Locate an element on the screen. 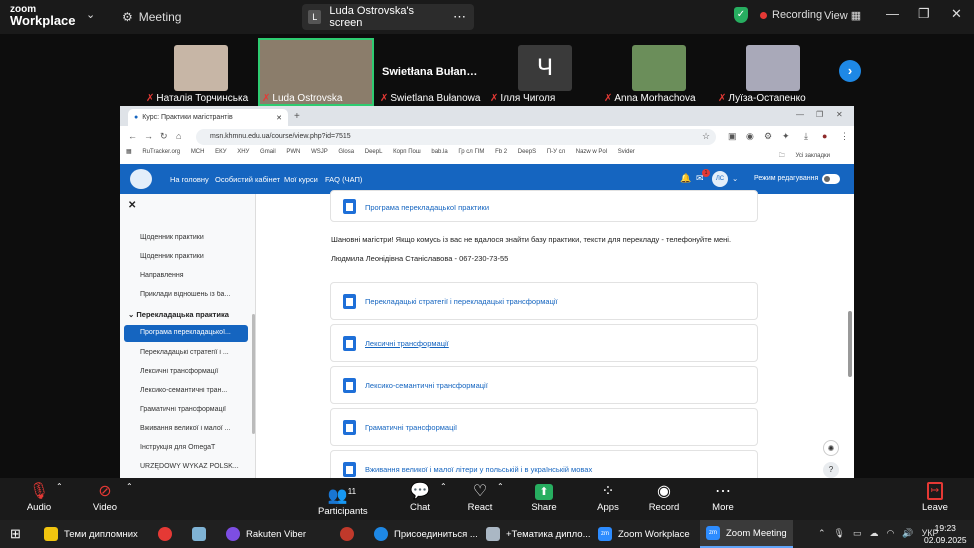  sidebar-item: Направлення is located at coordinates (194, 275).